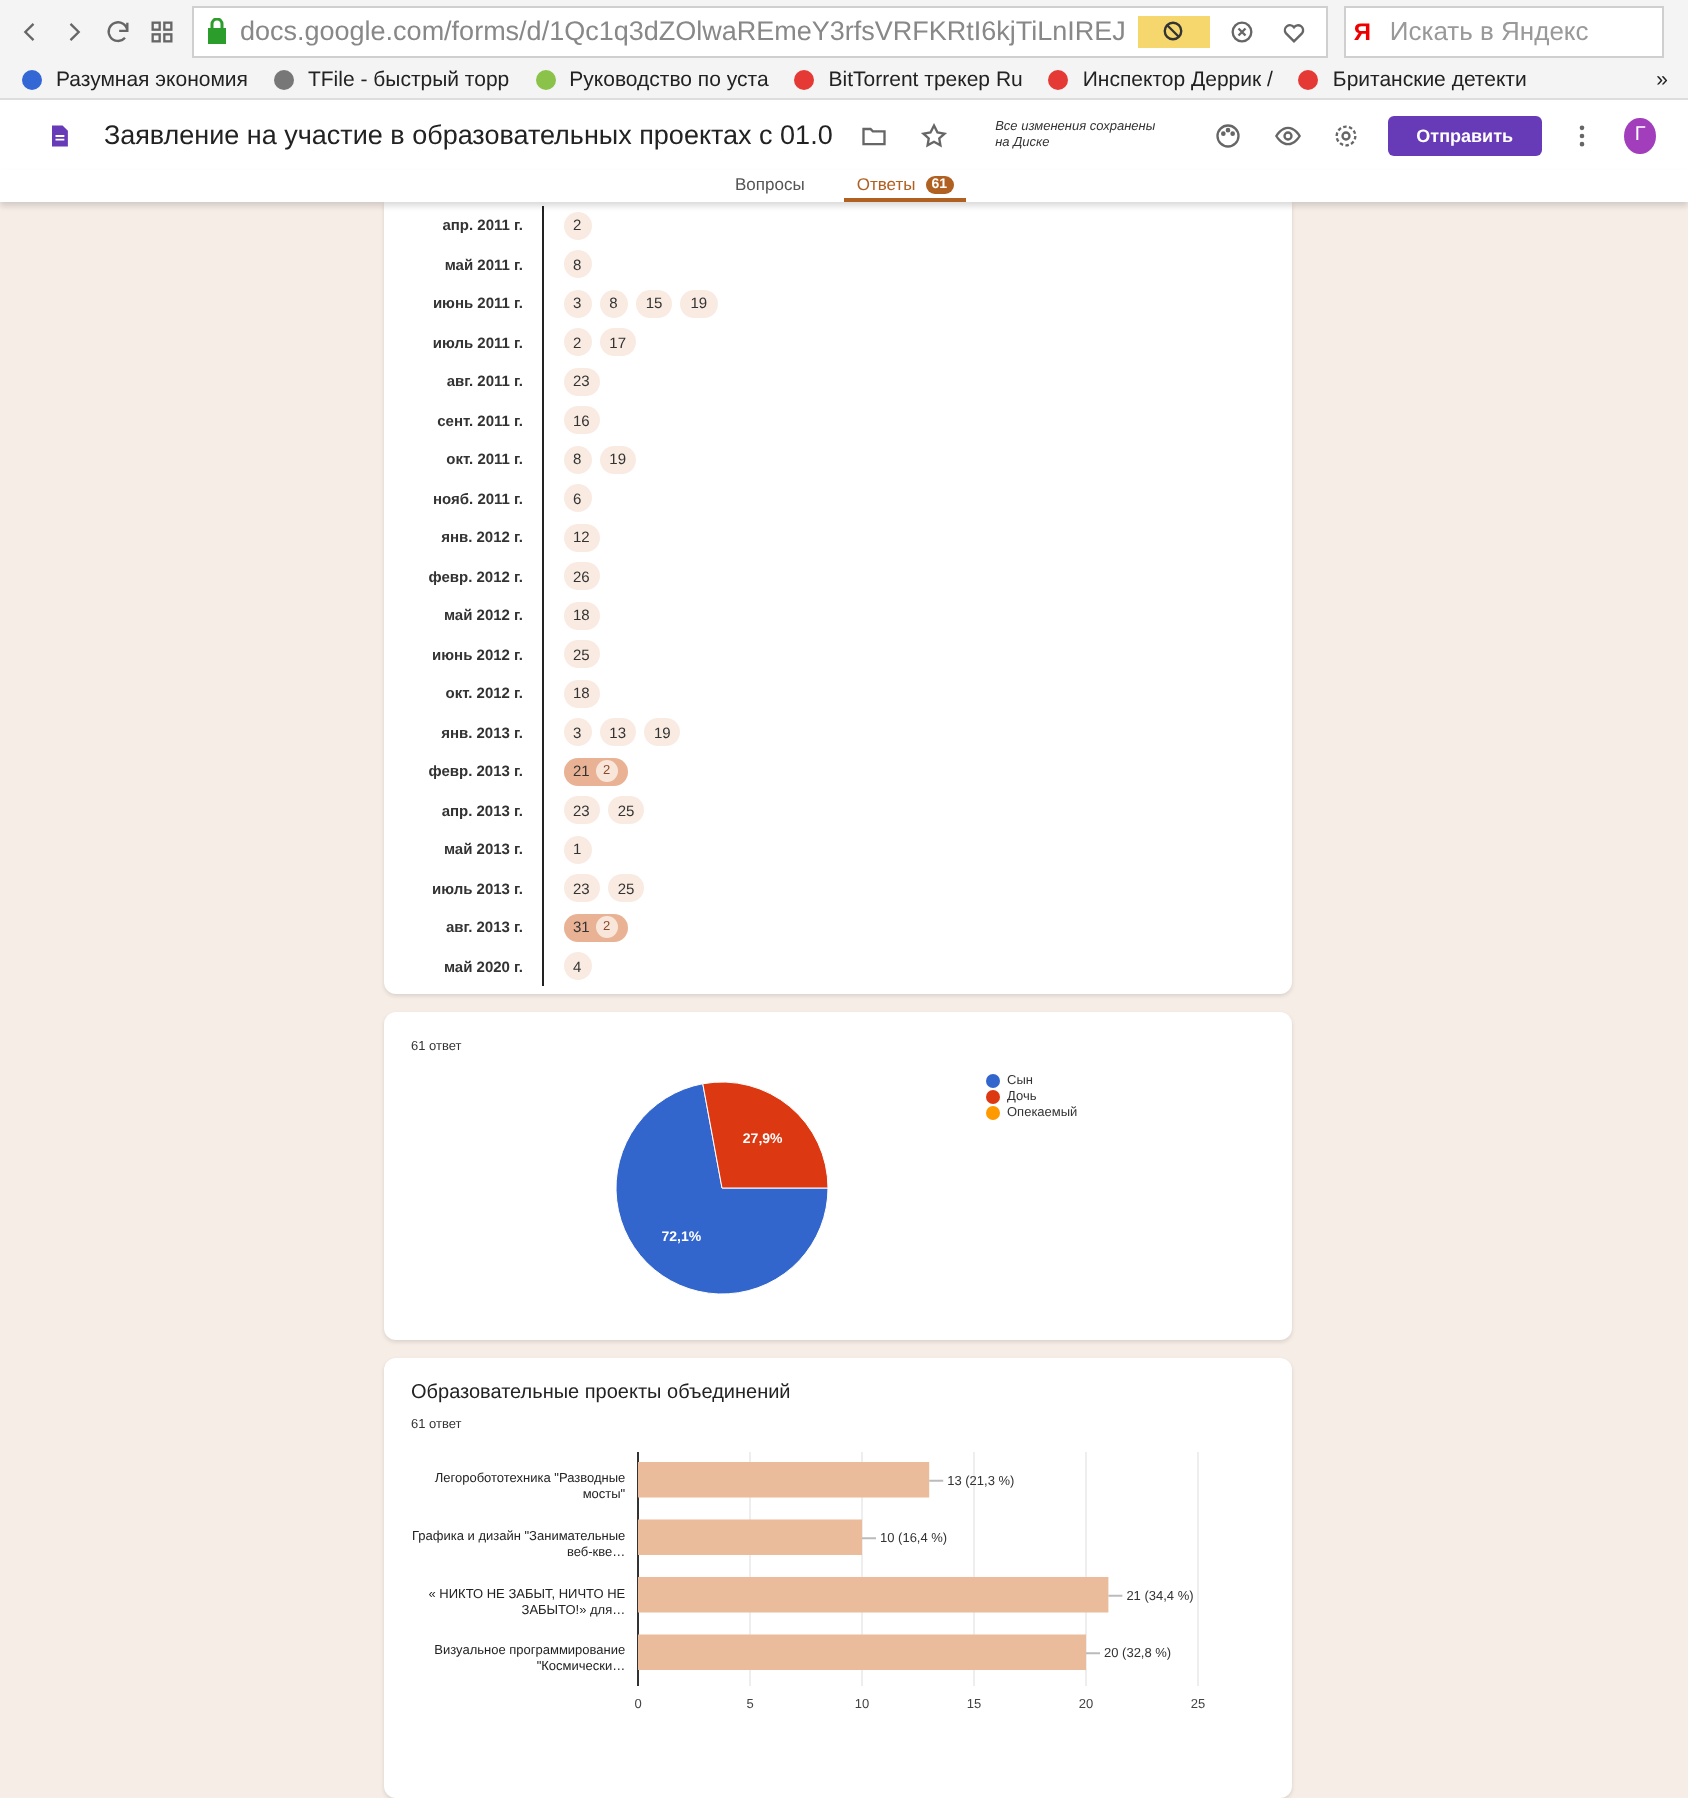 The height and width of the screenshot is (1798, 1688). I want to click on card-title: Образовательные проекты объединений, so click(602, 1393).